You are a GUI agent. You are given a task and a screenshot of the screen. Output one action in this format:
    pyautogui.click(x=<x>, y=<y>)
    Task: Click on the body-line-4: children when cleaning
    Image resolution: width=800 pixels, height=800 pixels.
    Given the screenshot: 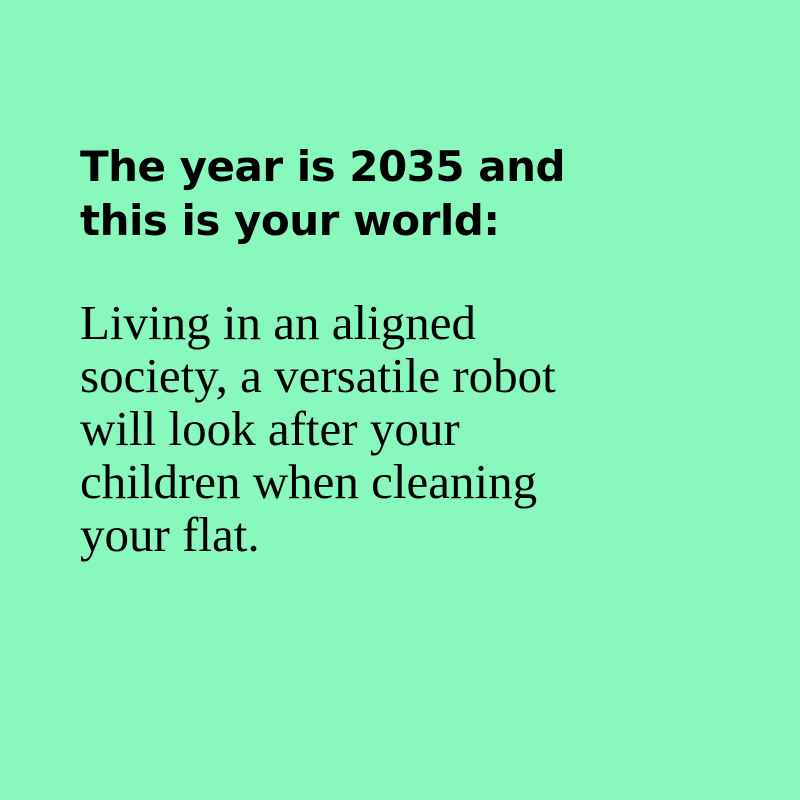 What is the action you would take?
    pyautogui.click(x=309, y=481)
    